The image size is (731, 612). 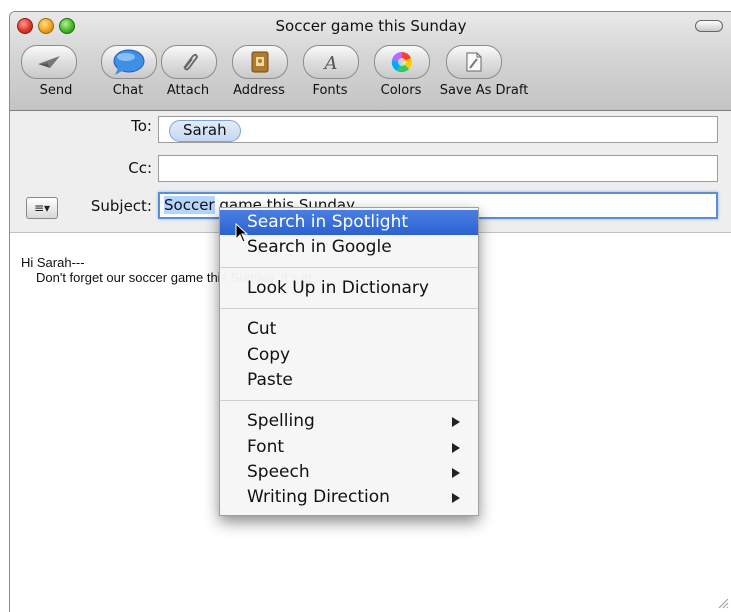 What do you see at coordinates (349, 472) in the screenshot?
I see `menu-item-speech: Speech` at bounding box center [349, 472].